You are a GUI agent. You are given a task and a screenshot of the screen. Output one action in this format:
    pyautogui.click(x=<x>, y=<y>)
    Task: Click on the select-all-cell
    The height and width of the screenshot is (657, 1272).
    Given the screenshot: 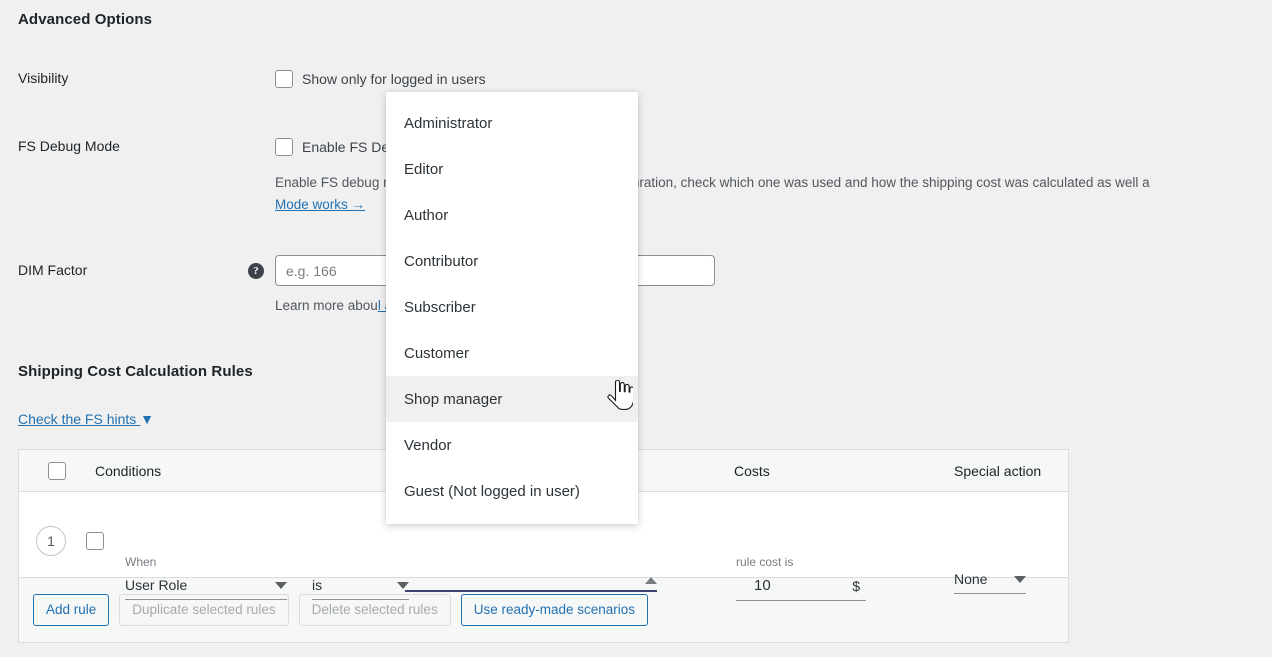 What is the action you would take?
    pyautogui.click(x=57, y=470)
    